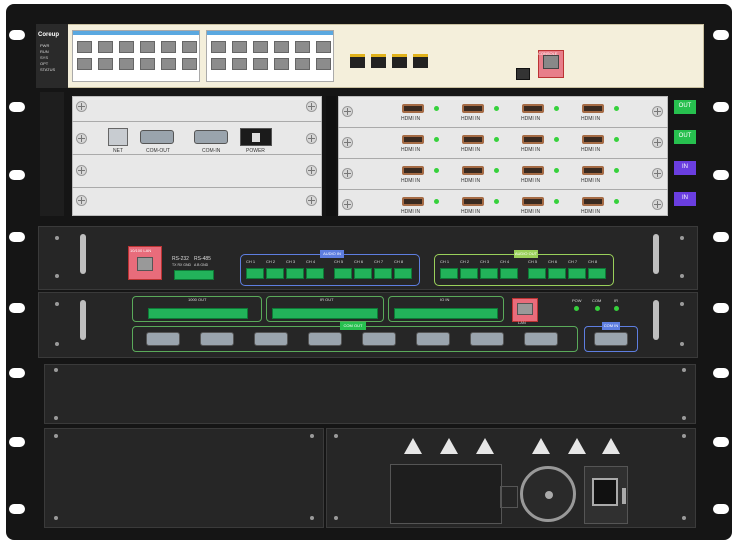 This screenshot has width=738, height=544. What do you see at coordinates (325, 313) in the screenshot?
I see `ir-terminal-block` at bounding box center [325, 313].